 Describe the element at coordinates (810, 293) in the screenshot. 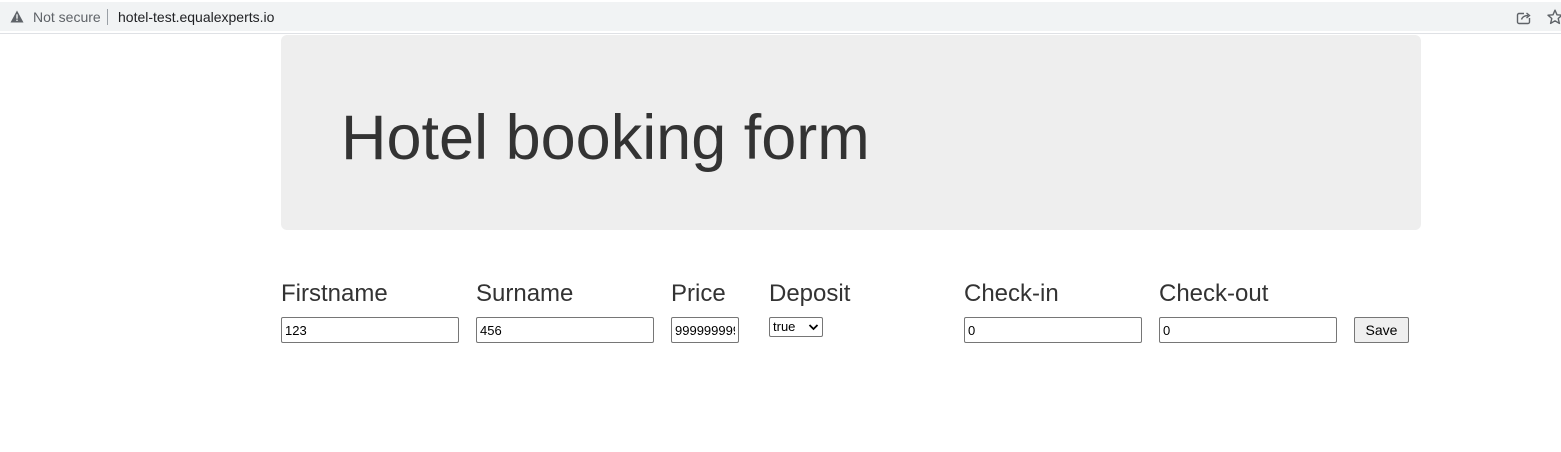

I see `deposit-label: Deposit` at that location.